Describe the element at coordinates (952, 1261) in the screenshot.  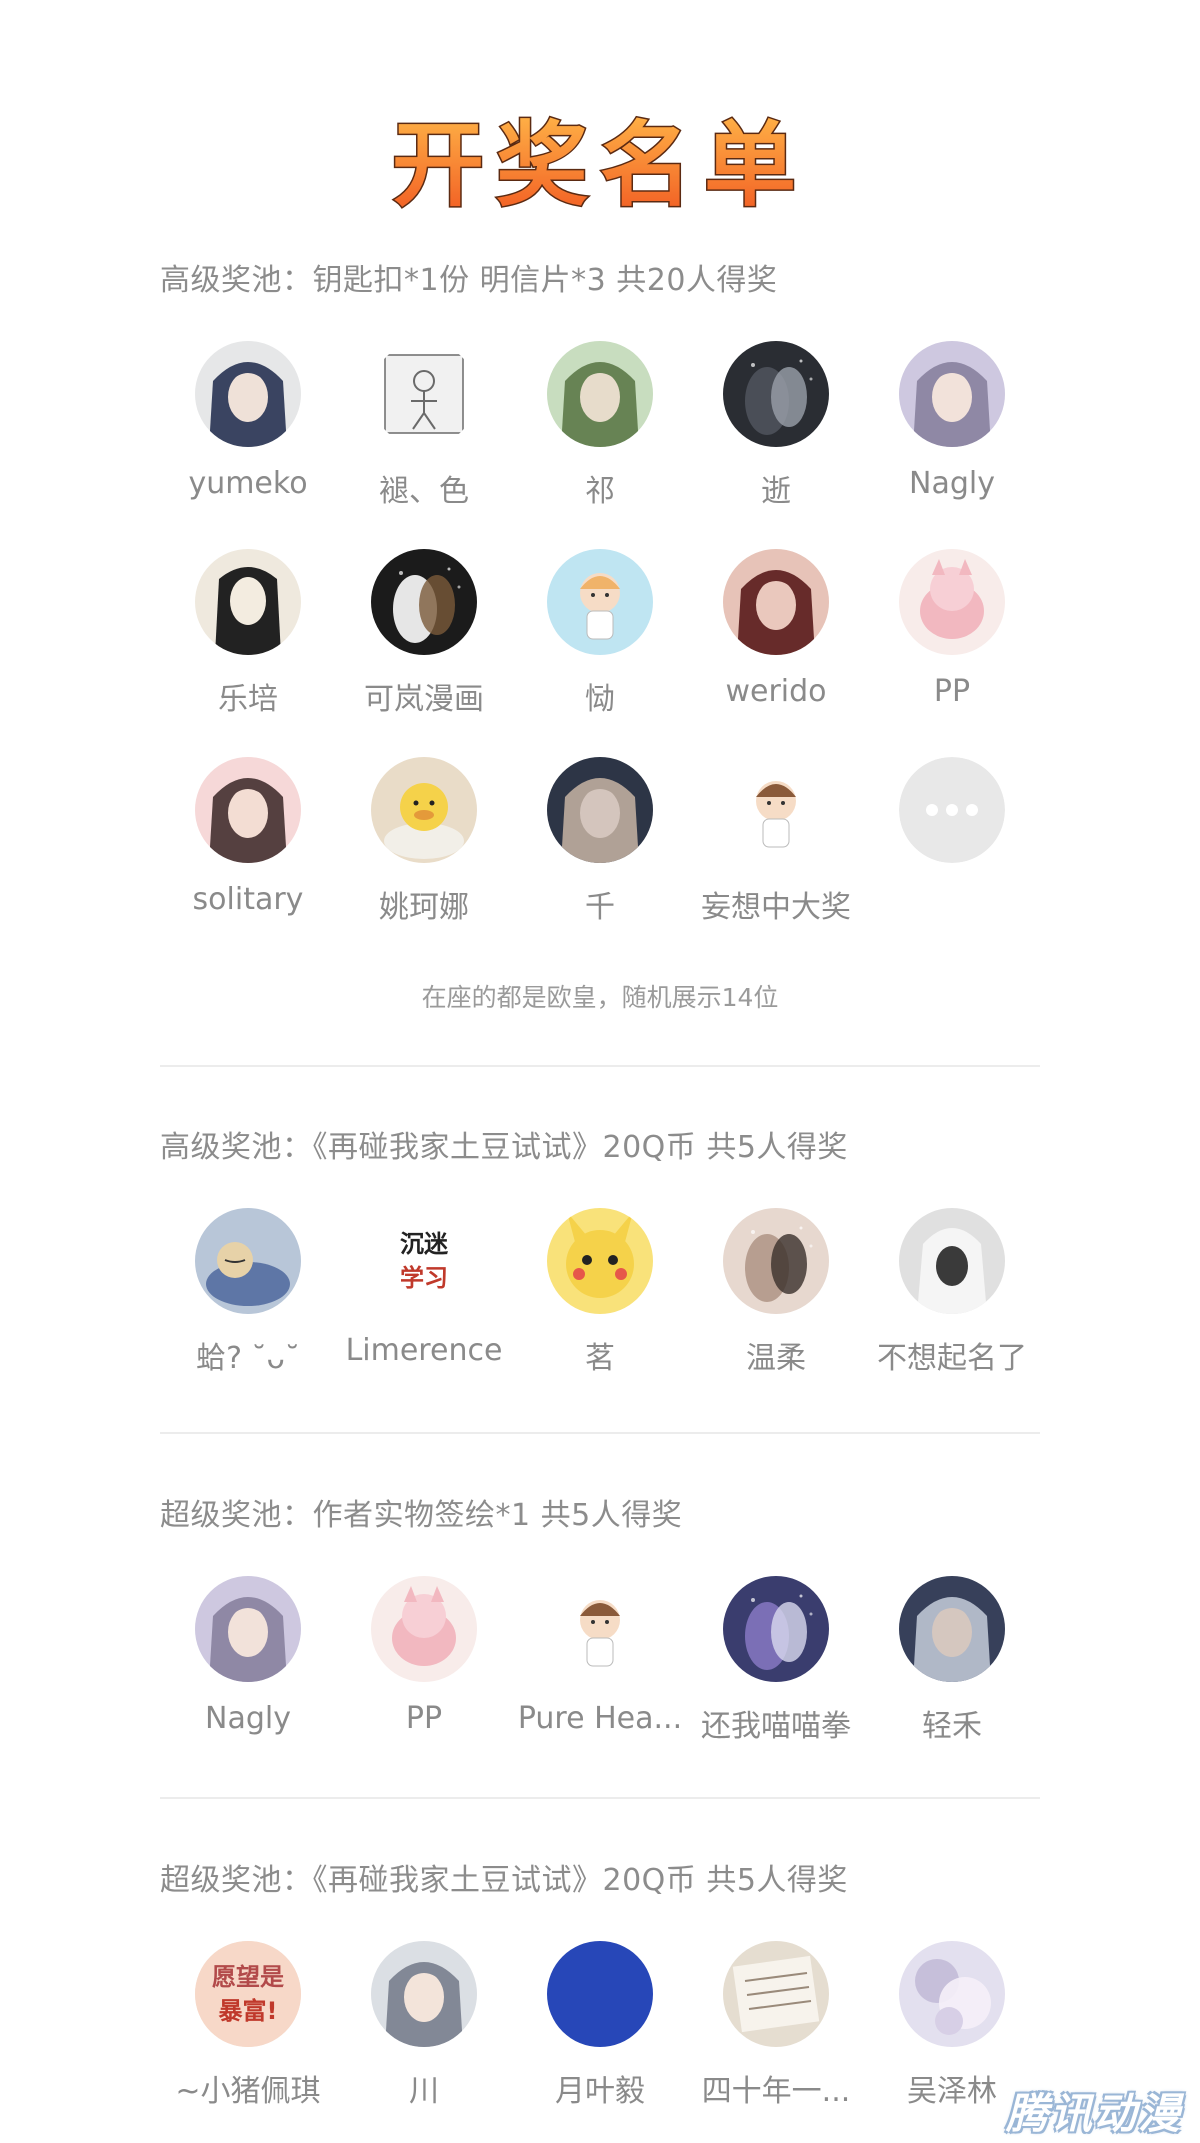
I see `hooded-figure-avatar` at that location.